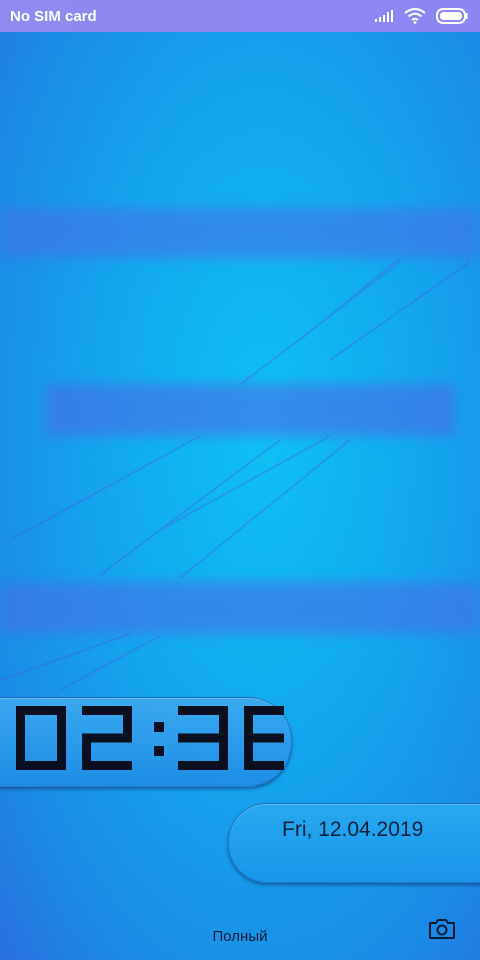 The width and height of the screenshot is (480, 960). I want to click on signal-icon, so click(384, 16).